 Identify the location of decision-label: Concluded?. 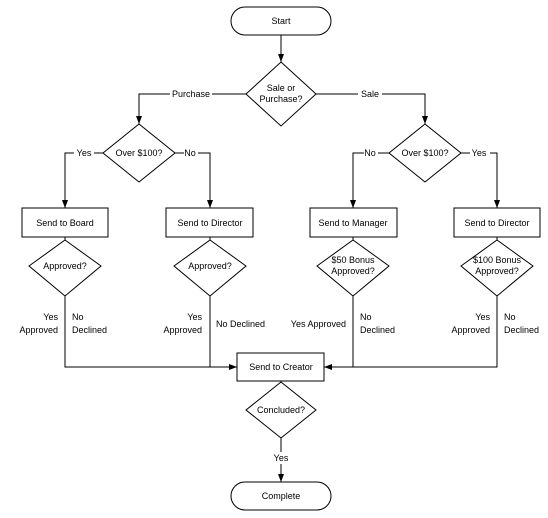
(281, 410).